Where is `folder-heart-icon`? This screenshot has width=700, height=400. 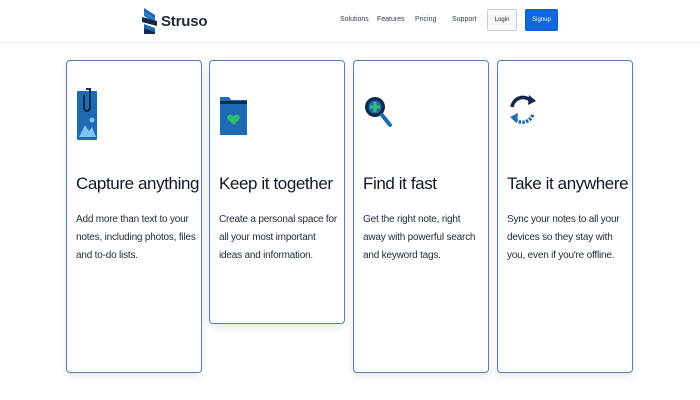 folder-heart-icon is located at coordinates (235, 121).